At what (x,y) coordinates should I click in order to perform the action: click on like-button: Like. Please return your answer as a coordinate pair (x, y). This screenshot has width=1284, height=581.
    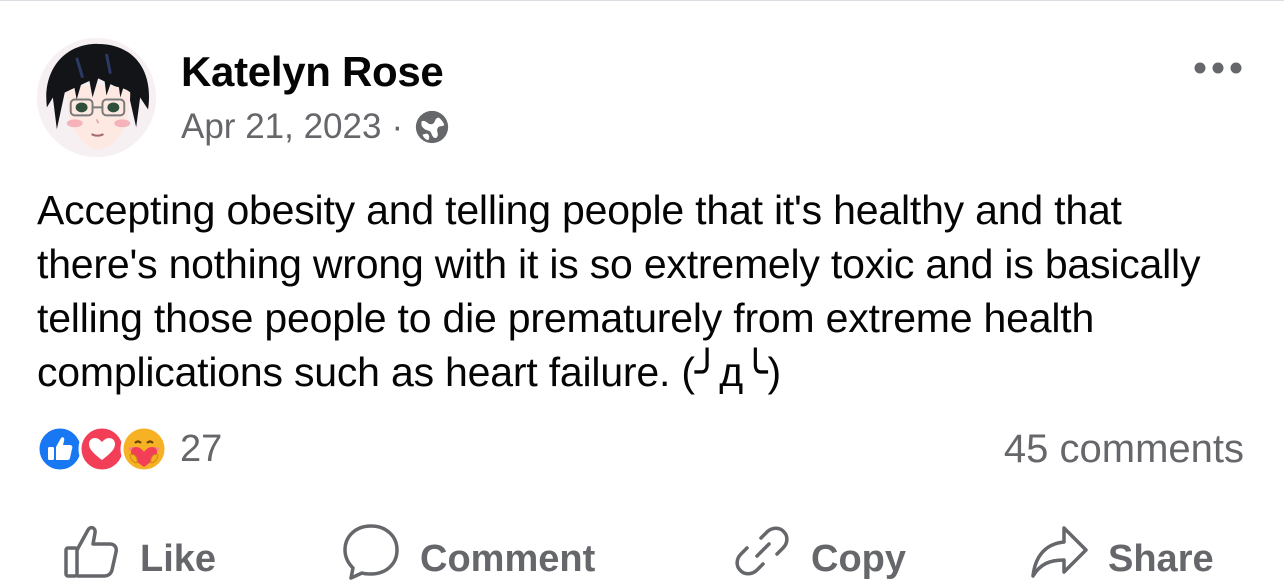
    Looking at the image, I should click on (139, 551).